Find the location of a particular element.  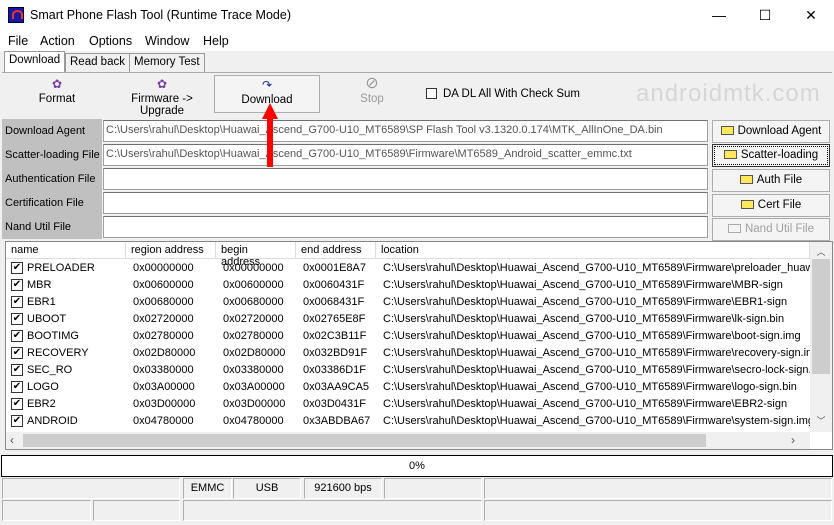

horizontal-scroll-thumb is located at coordinates (364, 440).